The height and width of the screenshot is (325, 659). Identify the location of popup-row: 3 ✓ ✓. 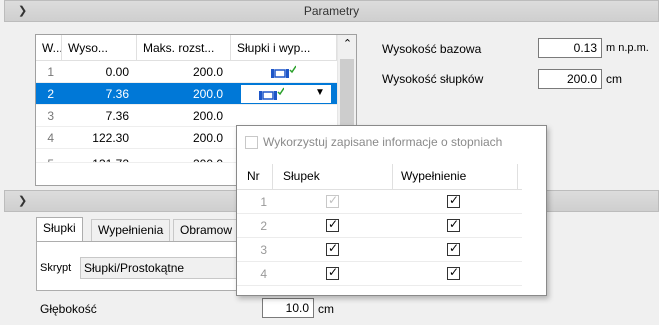
(379, 250).